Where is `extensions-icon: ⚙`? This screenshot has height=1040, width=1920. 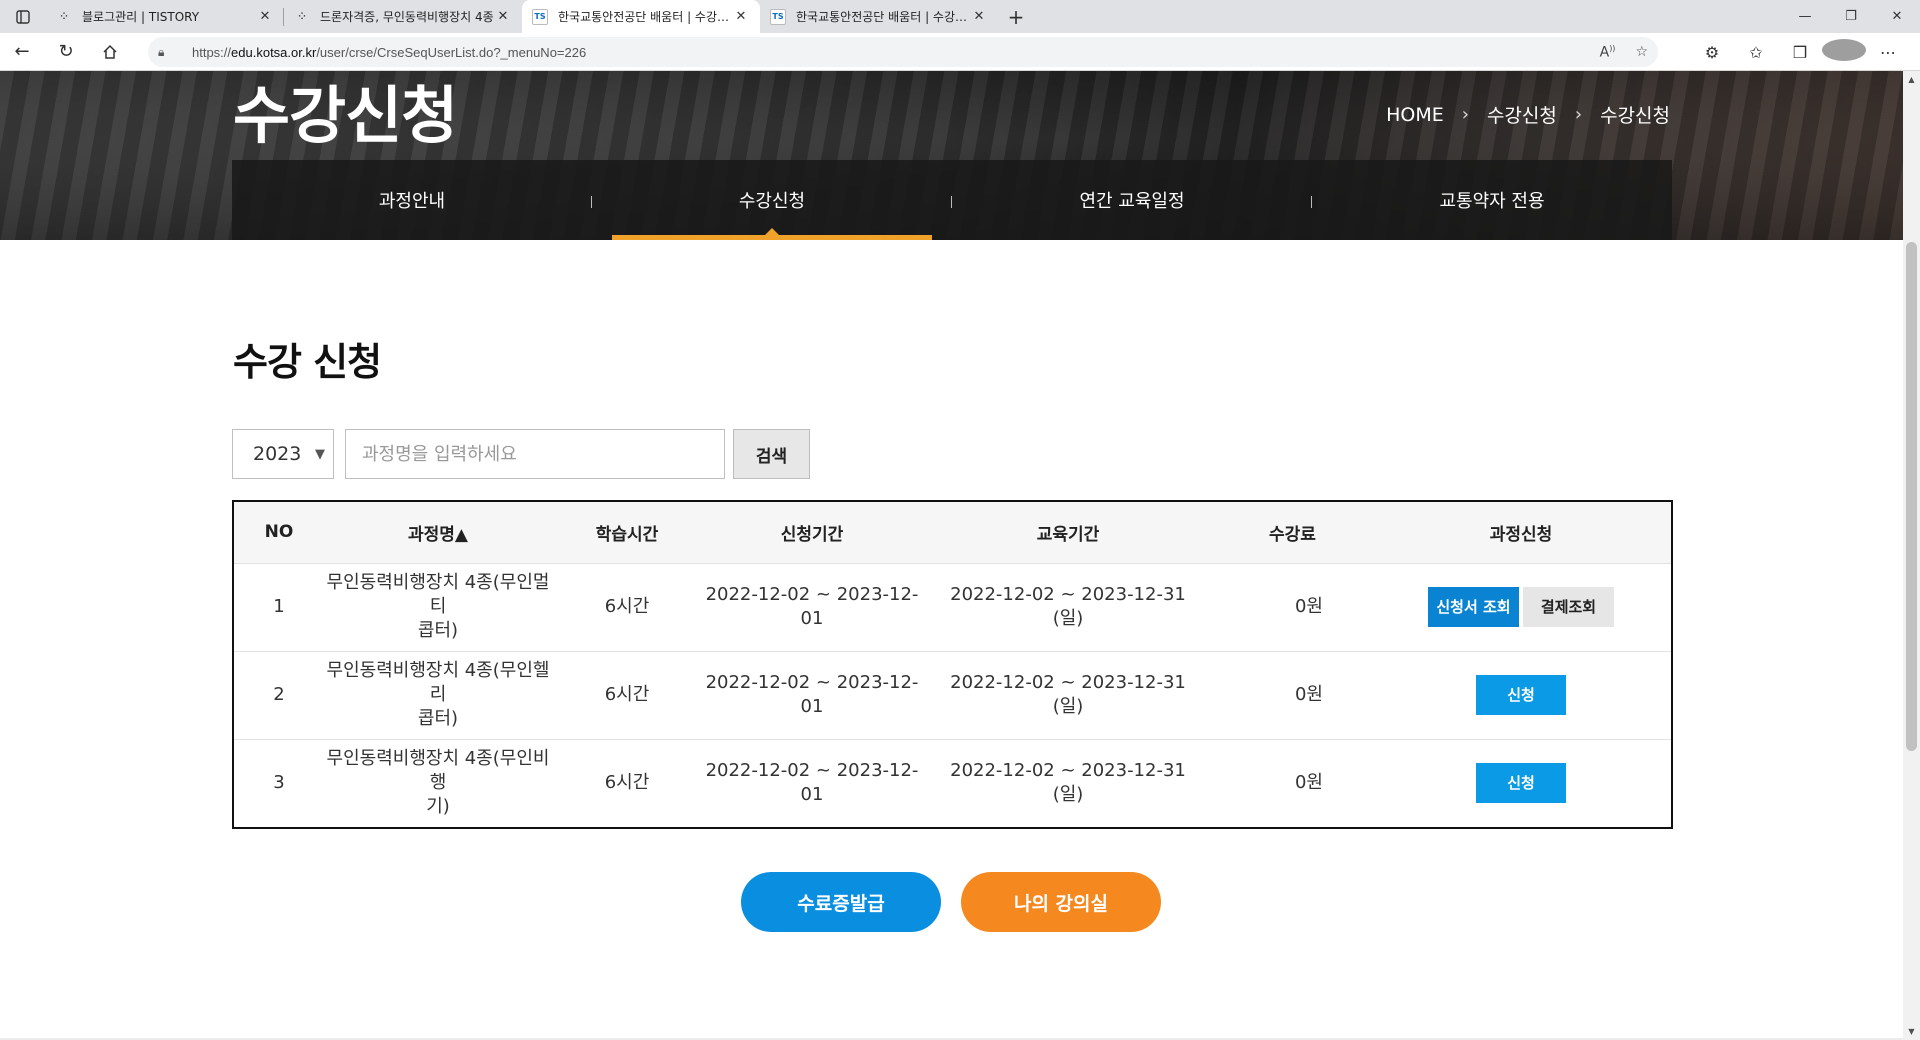
extensions-icon: ⚙ is located at coordinates (1712, 52).